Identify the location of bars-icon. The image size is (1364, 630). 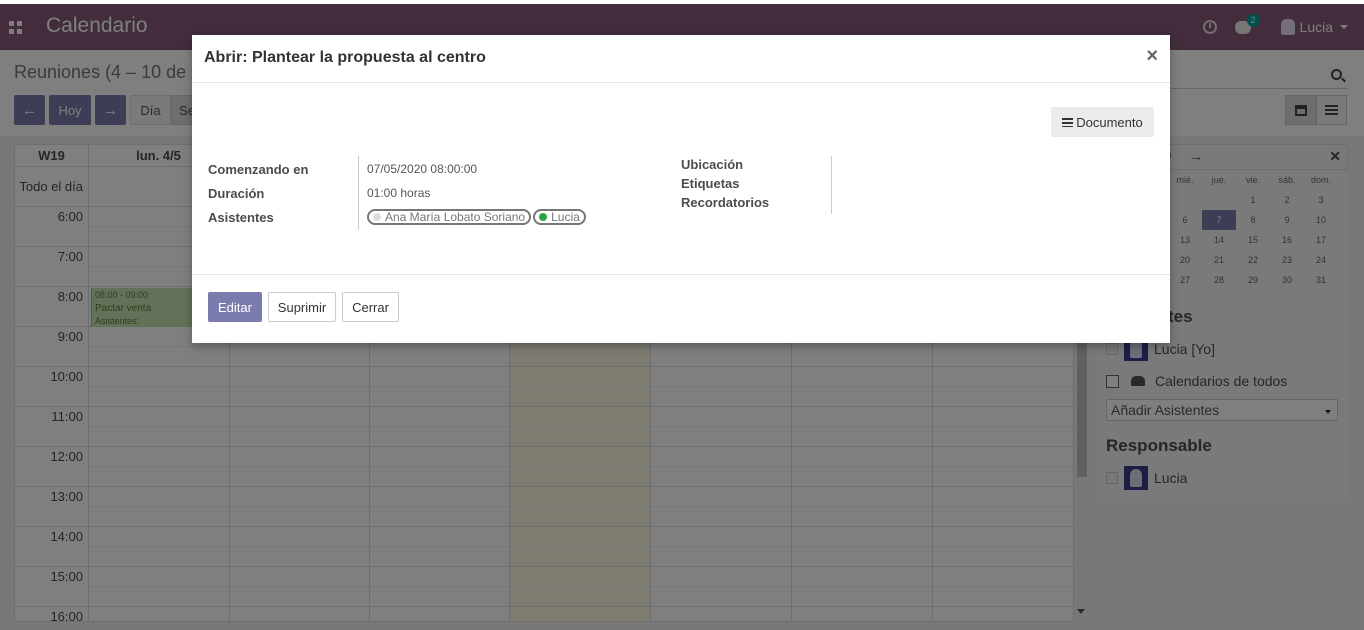
(1068, 122).